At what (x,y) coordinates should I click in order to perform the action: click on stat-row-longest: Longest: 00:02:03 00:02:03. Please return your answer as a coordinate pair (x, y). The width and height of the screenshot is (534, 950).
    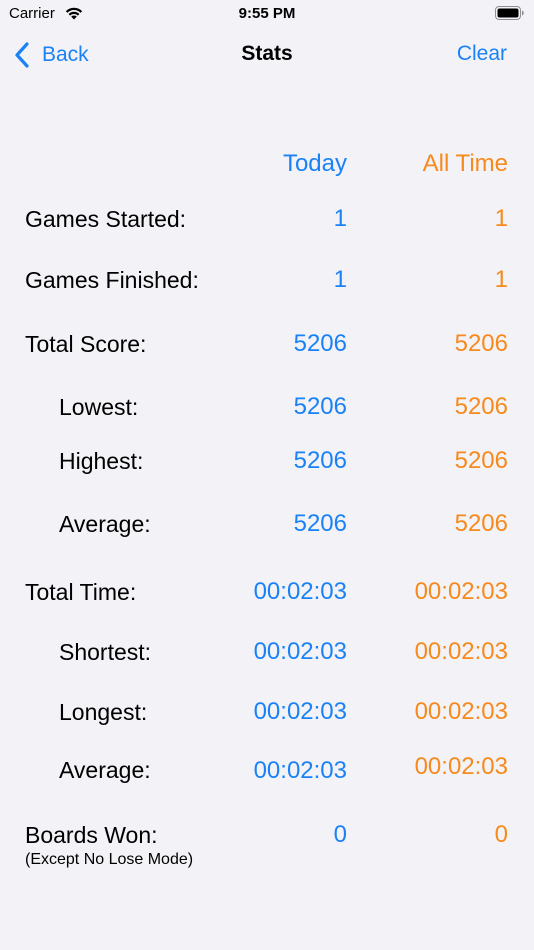
    Looking at the image, I should click on (267, 712).